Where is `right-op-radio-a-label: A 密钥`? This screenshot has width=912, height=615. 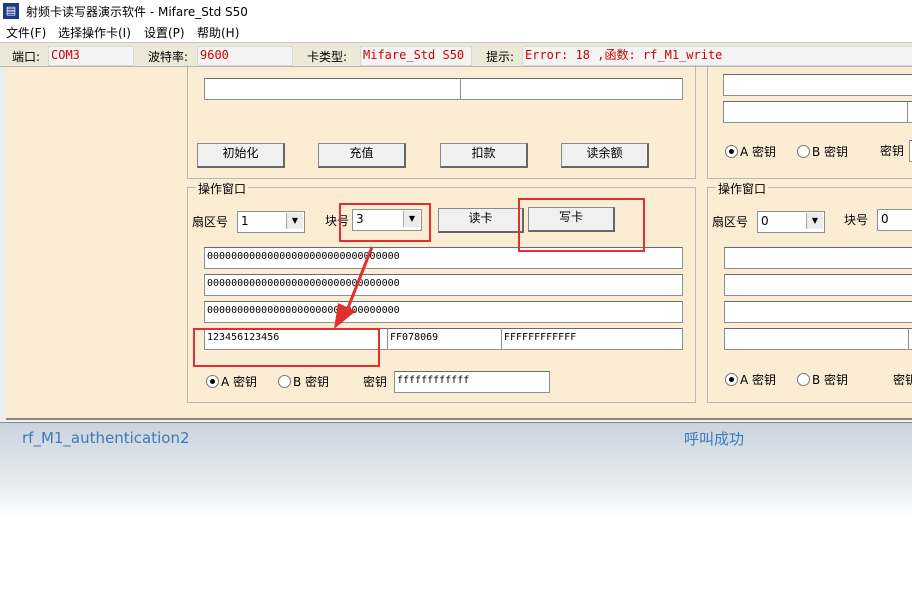
right-op-radio-a-label: A 密钥 is located at coordinates (758, 380).